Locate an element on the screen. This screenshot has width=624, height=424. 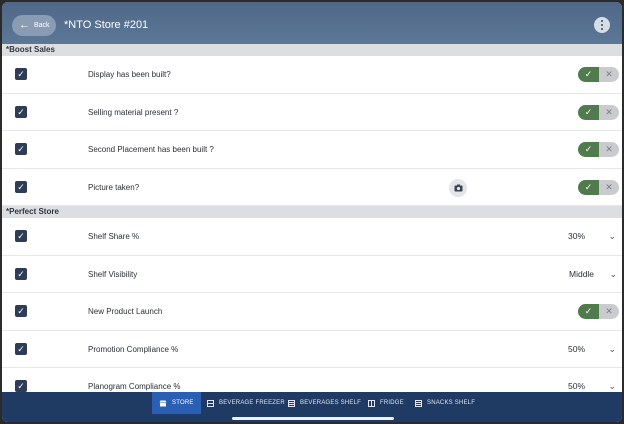
section-header-boost-sales: *Boost Sales is located at coordinates (312, 50).